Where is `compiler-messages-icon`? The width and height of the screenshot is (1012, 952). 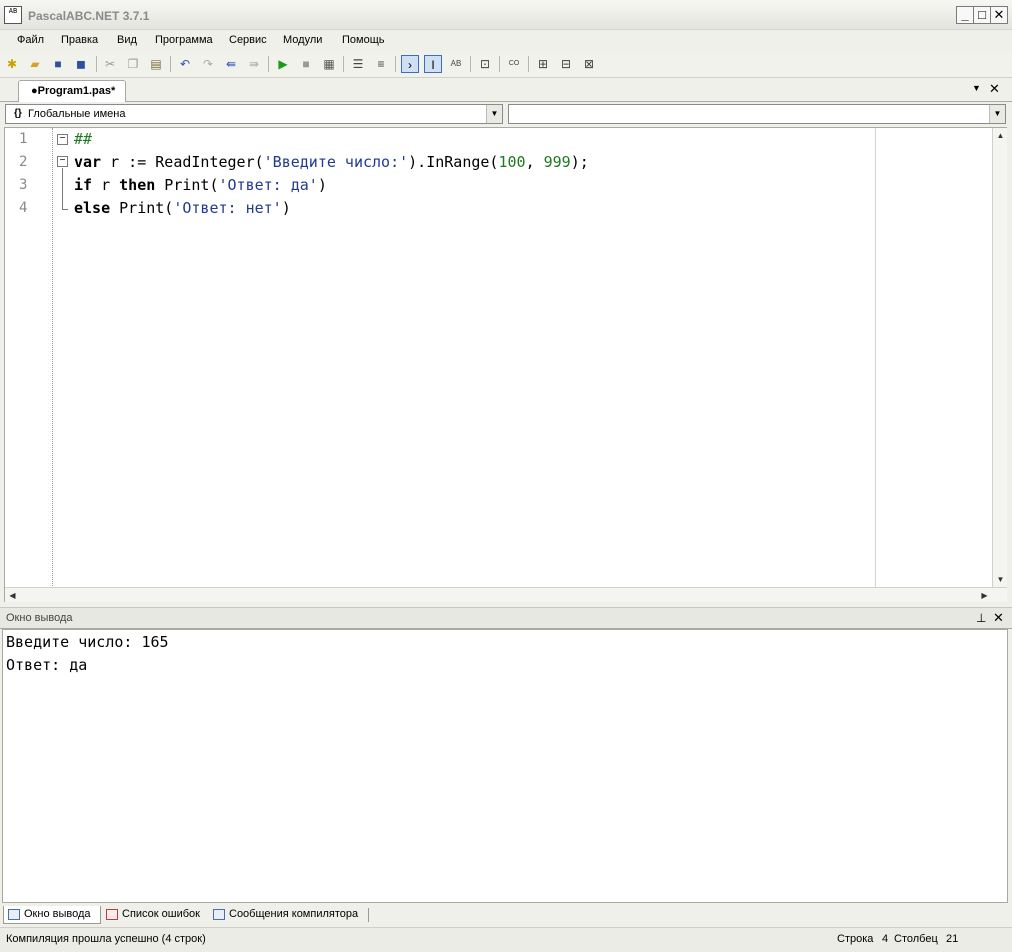
compiler-messages-icon is located at coordinates (219, 914).